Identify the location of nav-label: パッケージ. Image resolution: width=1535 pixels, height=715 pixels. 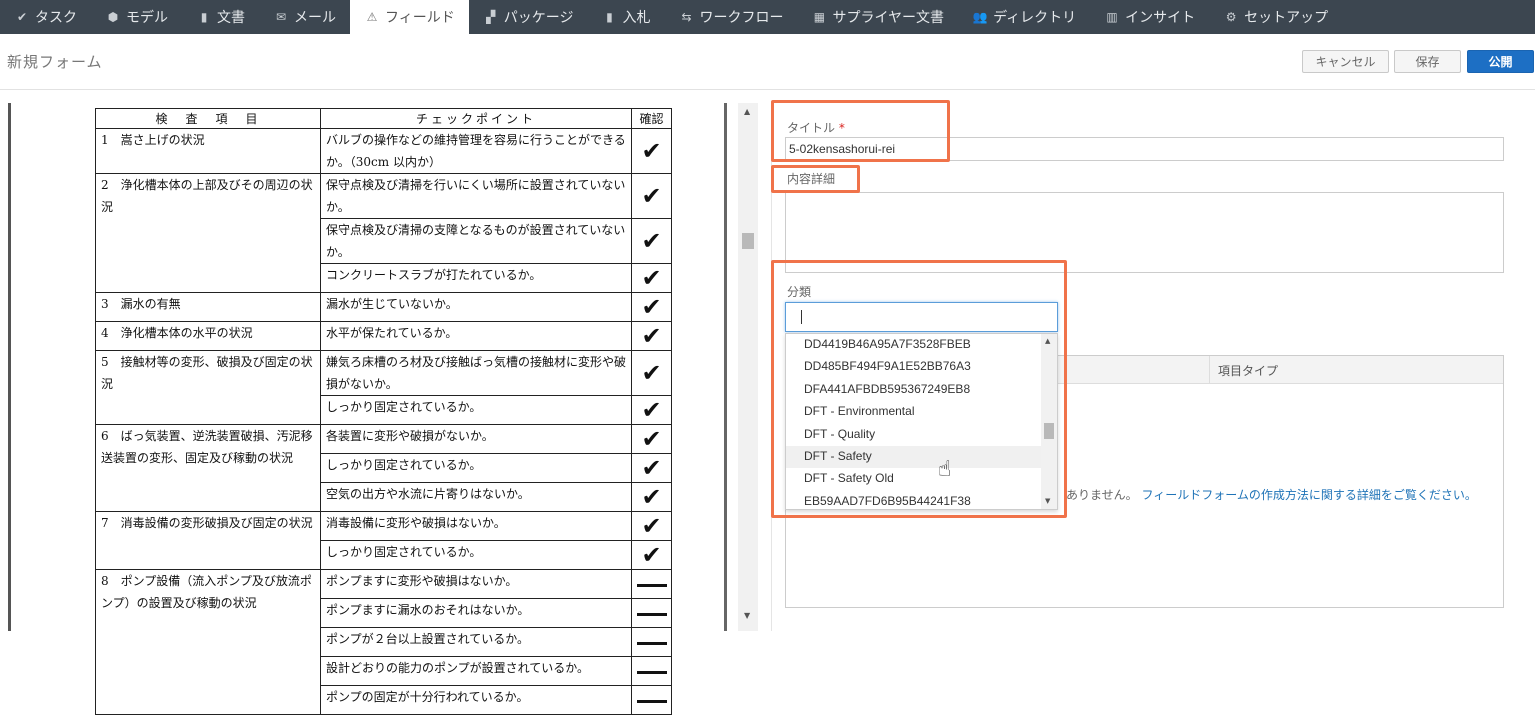
(538, 18).